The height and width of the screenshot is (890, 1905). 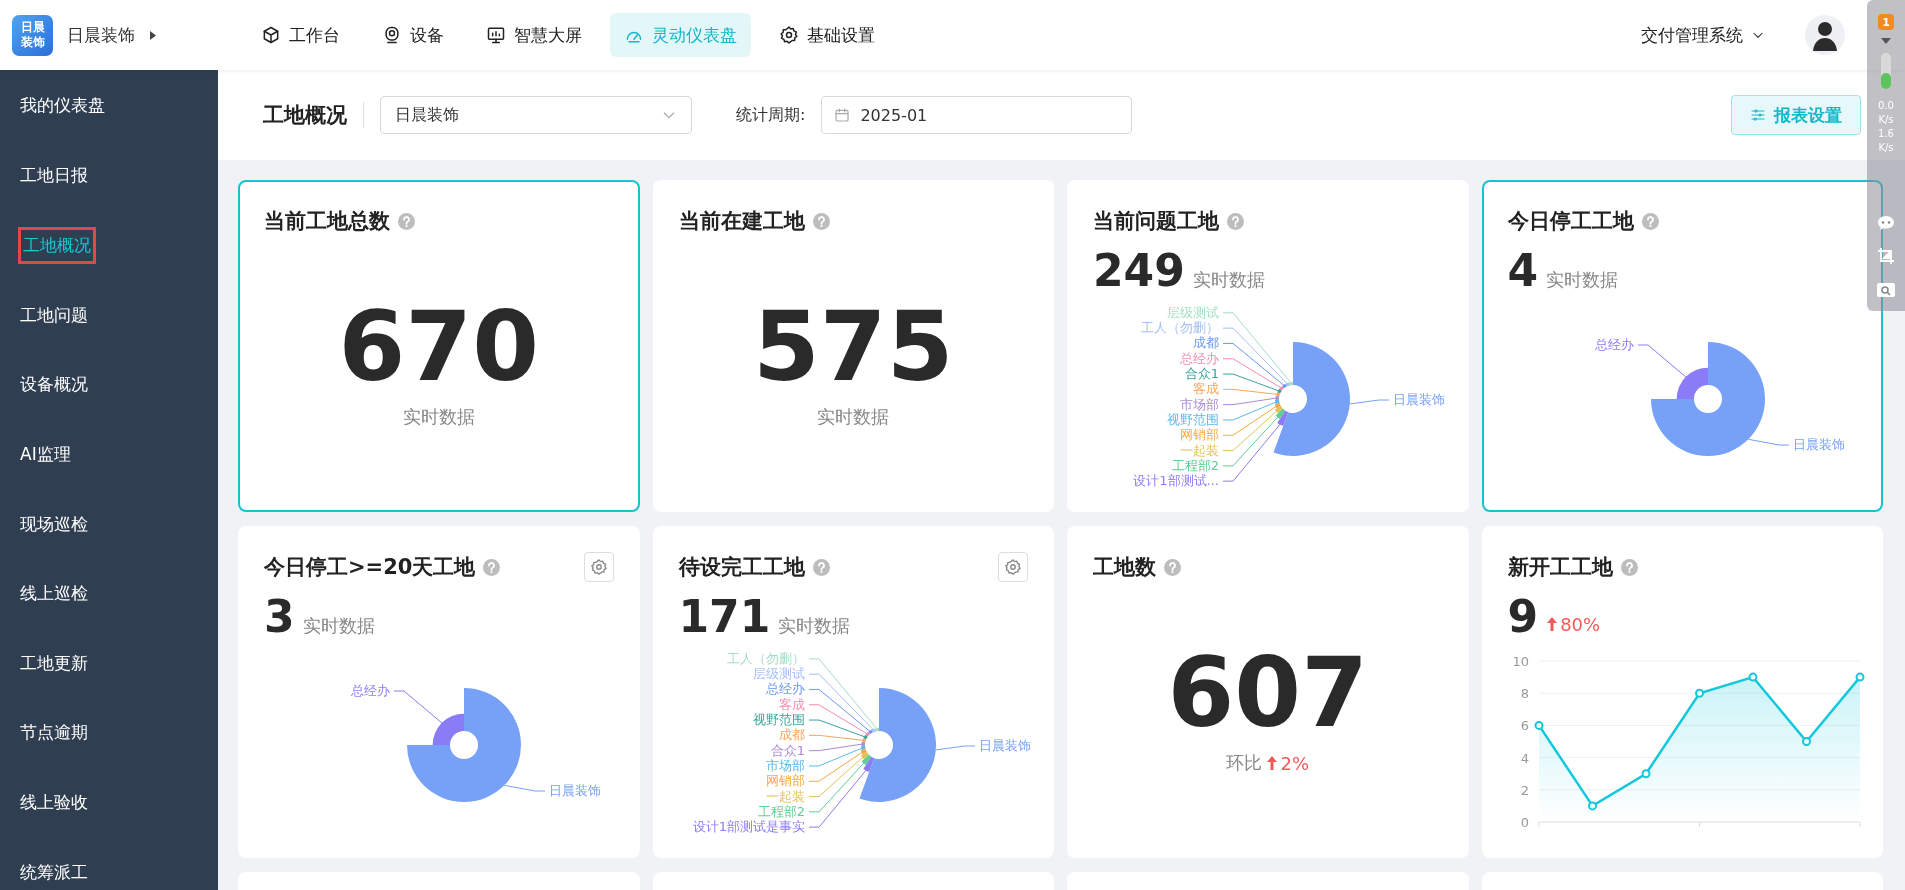 I want to click on sidebar-item: 设备概况, so click(x=54, y=385).